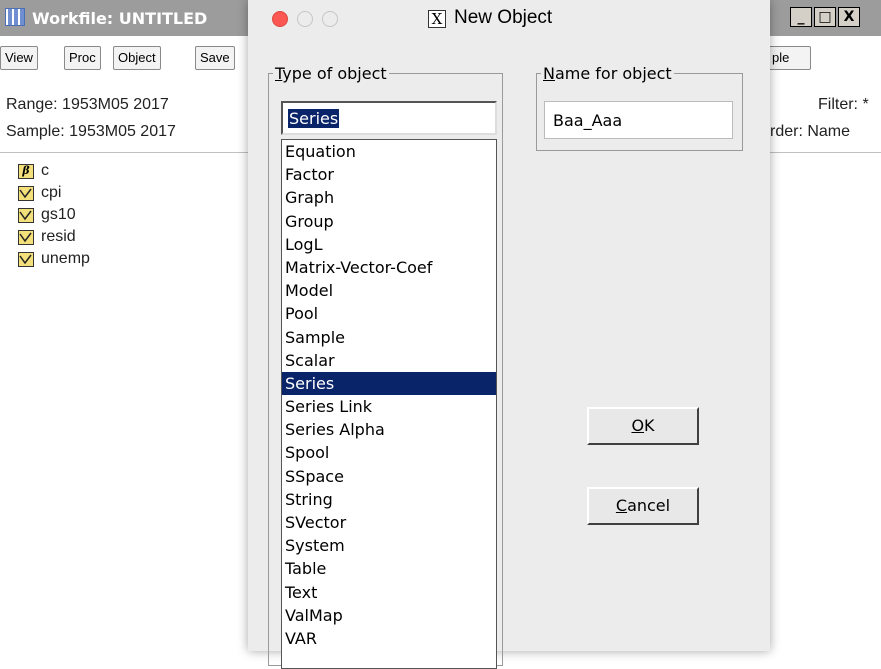 The image size is (881, 669). What do you see at coordinates (825, 17) in the screenshot?
I see `maximize-button: □` at bounding box center [825, 17].